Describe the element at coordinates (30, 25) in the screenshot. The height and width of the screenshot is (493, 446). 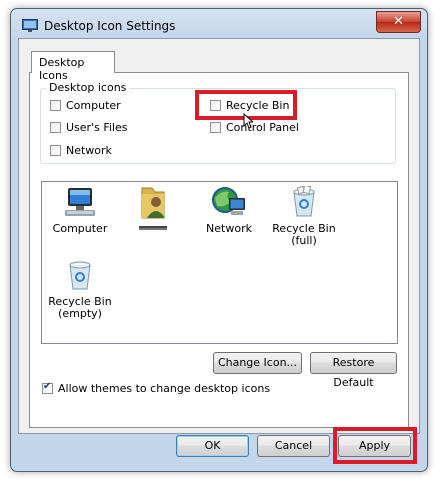
I see `desktop-settings-icon` at that location.